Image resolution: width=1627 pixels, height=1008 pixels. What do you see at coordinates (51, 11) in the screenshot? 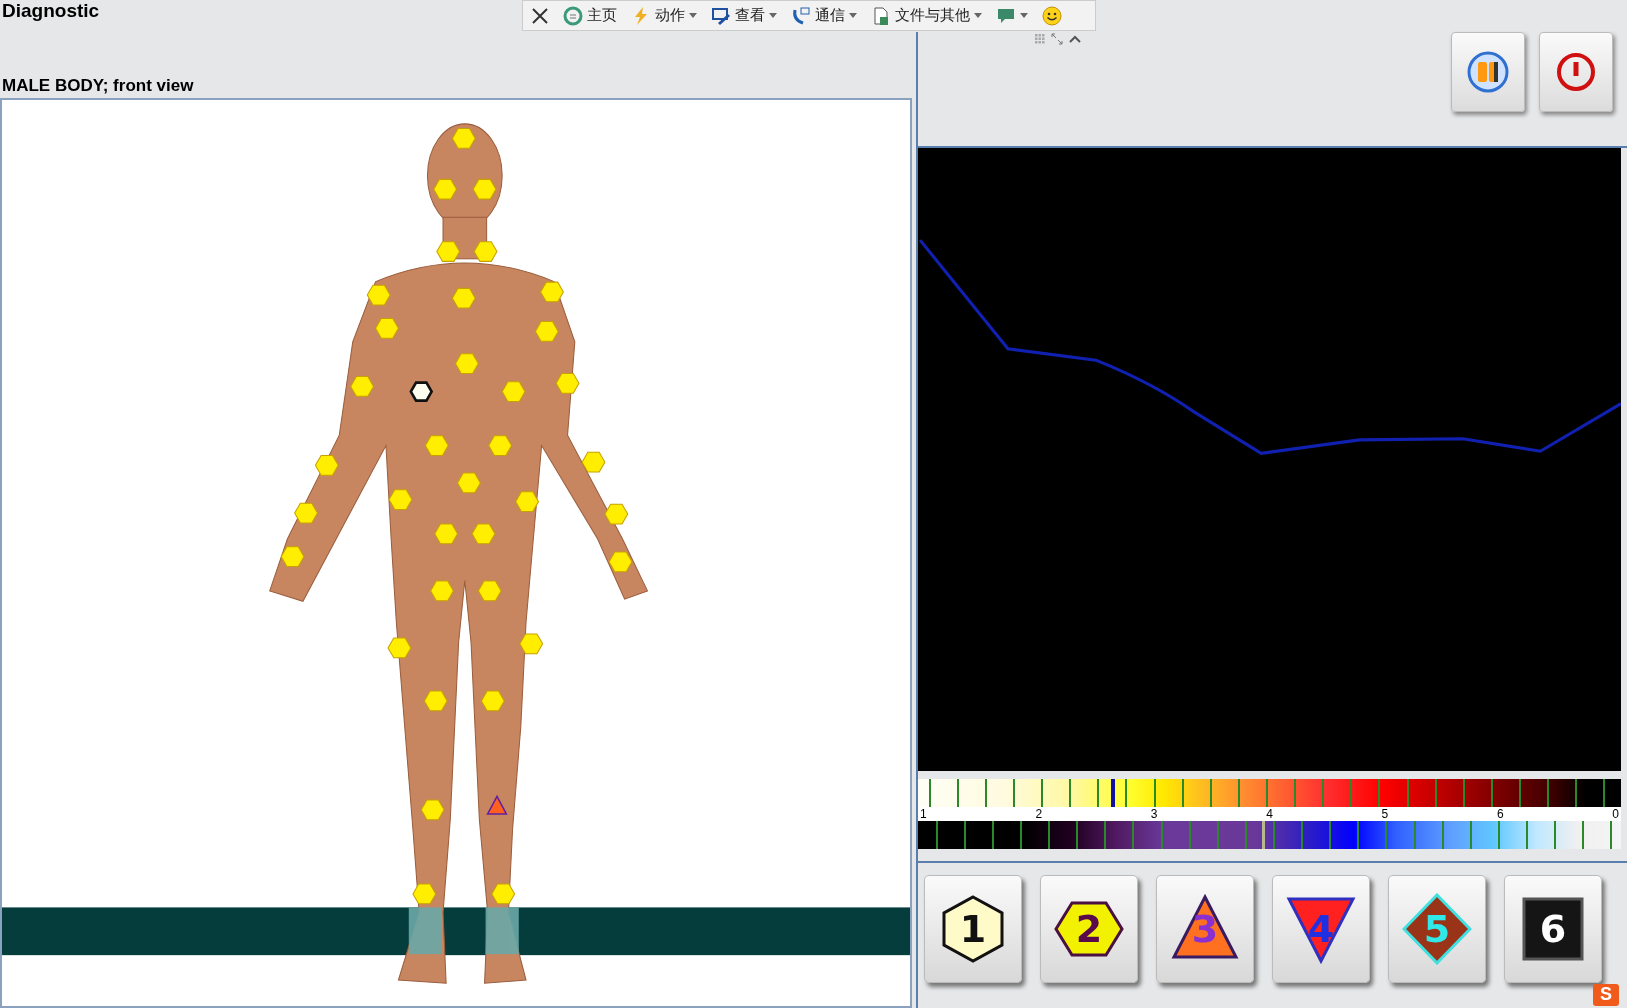
I see `window-title: Diagnostic` at bounding box center [51, 11].